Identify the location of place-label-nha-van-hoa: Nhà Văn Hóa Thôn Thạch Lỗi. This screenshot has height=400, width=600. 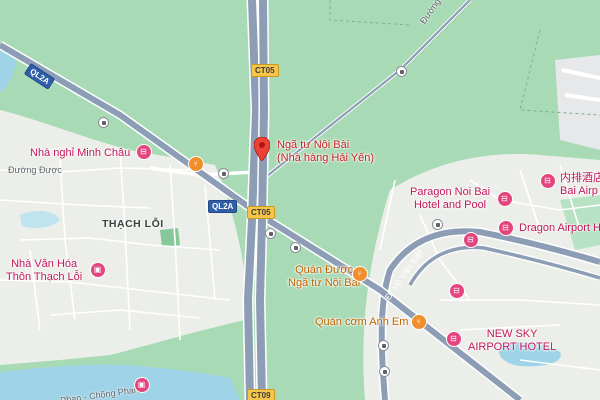
(44, 270).